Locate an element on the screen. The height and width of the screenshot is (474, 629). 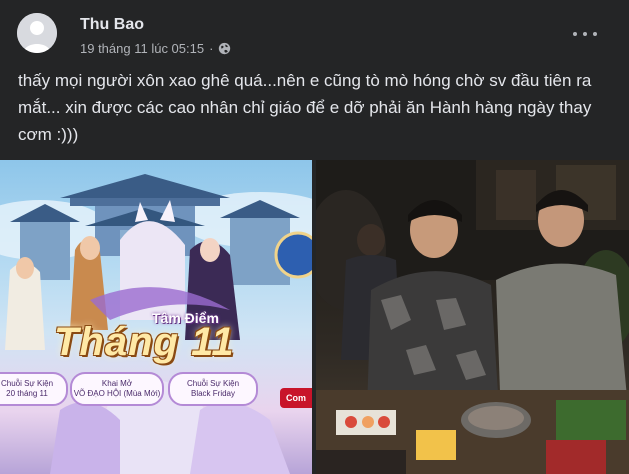
post-meta: 19 tháng 11 lúc 05:15 · is located at coordinates (155, 48).